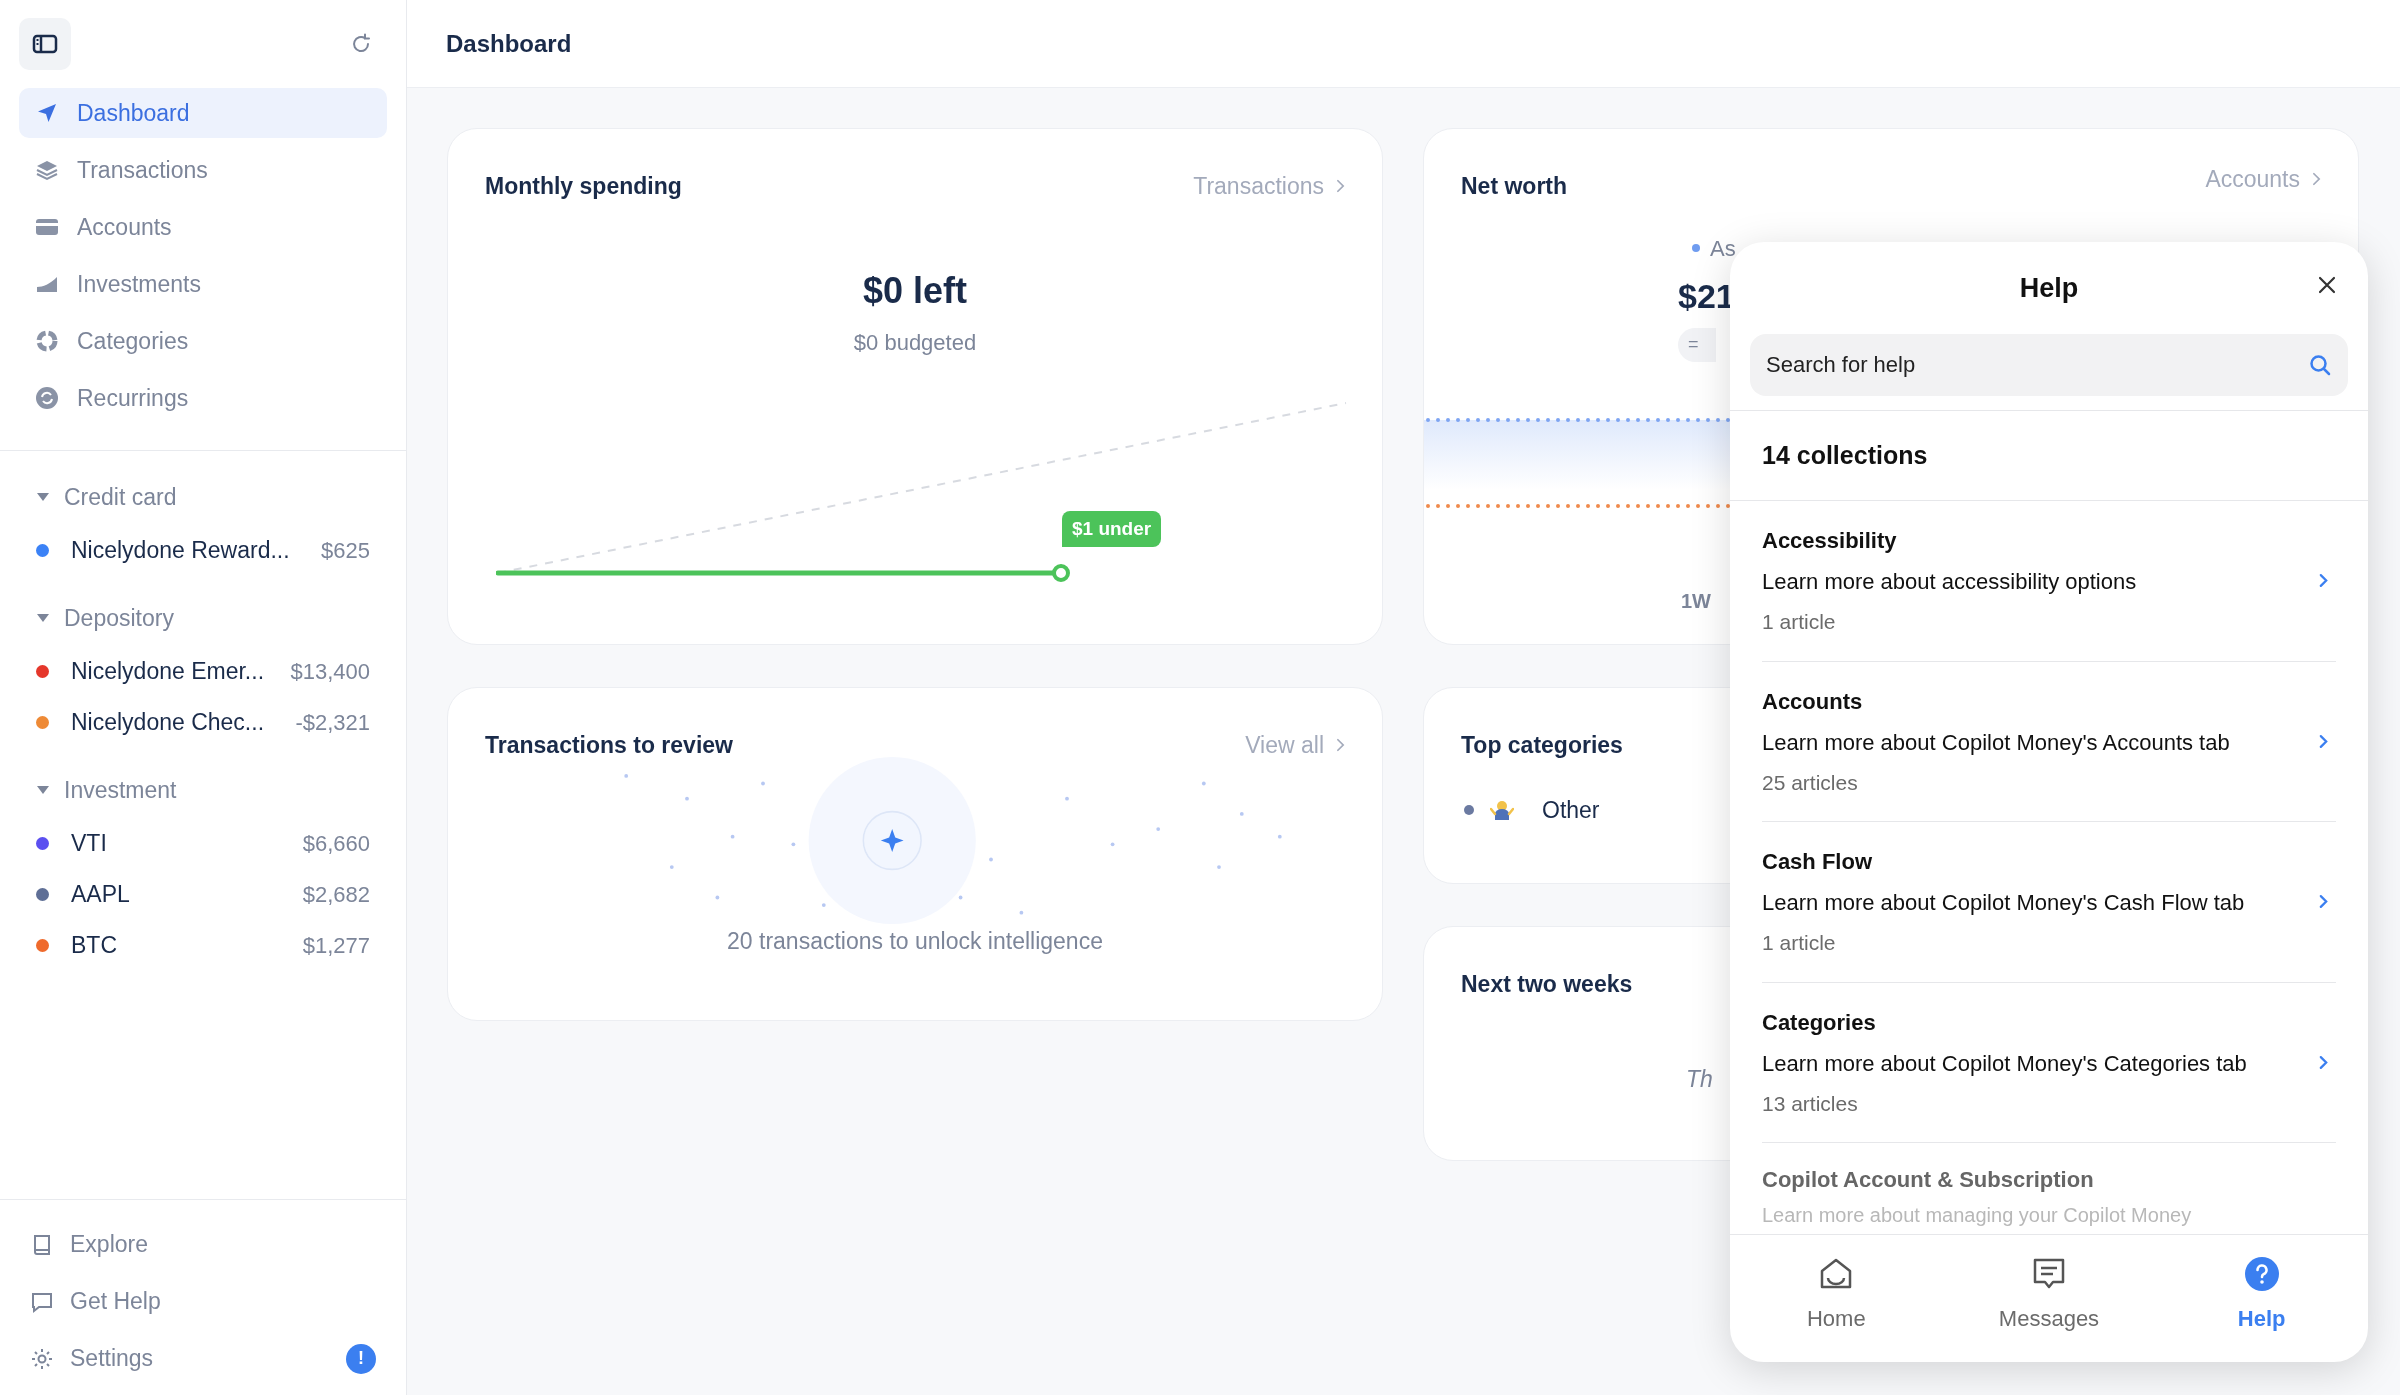 The height and width of the screenshot is (1395, 2400). What do you see at coordinates (100, 894) in the screenshot?
I see `account-name: AAPL` at bounding box center [100, 894].